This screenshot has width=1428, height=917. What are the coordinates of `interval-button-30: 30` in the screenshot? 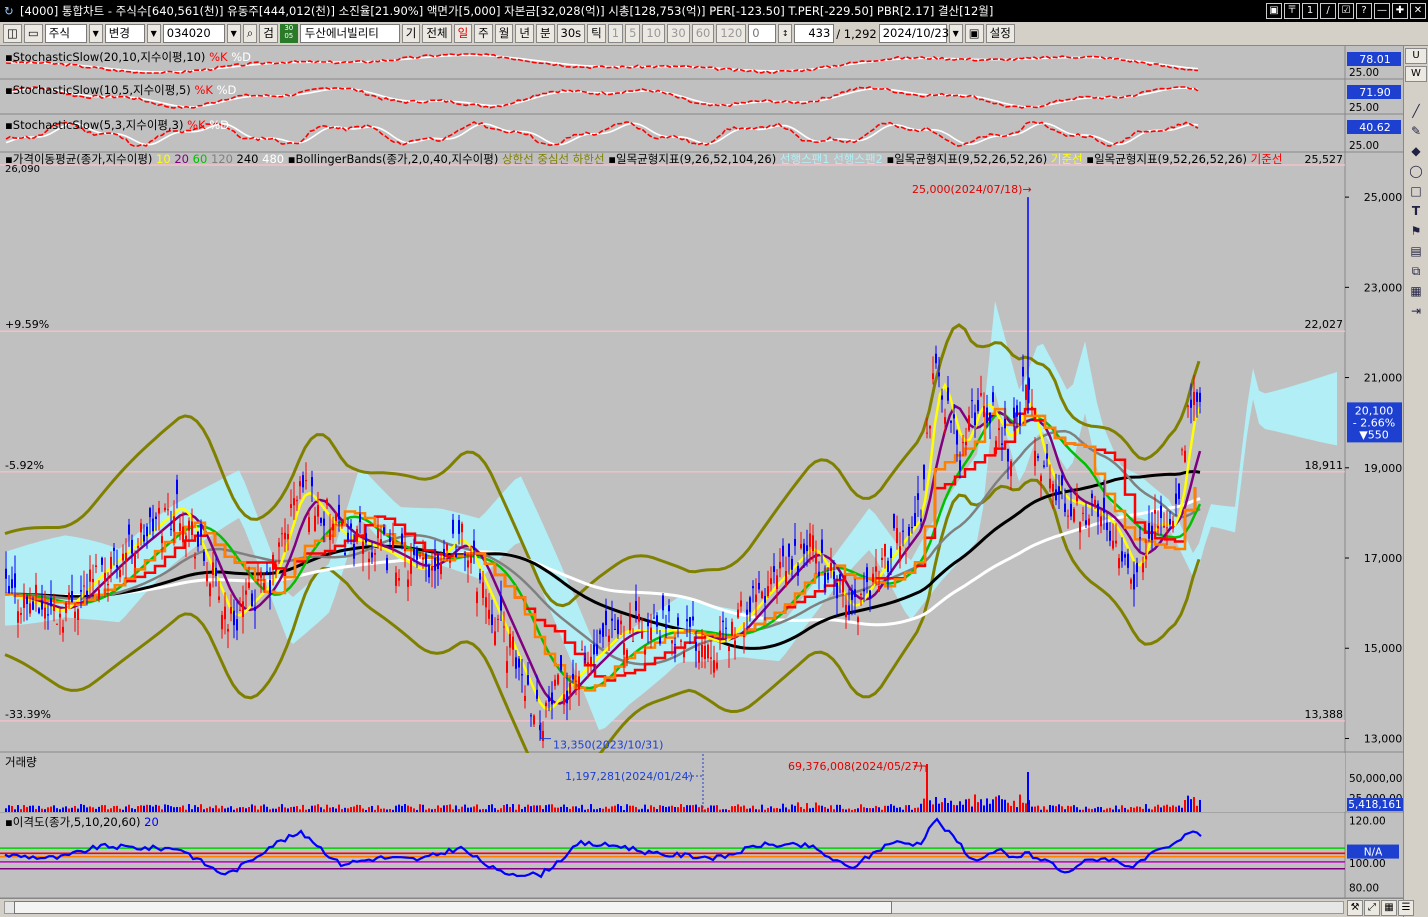 It's located at (678, 33).